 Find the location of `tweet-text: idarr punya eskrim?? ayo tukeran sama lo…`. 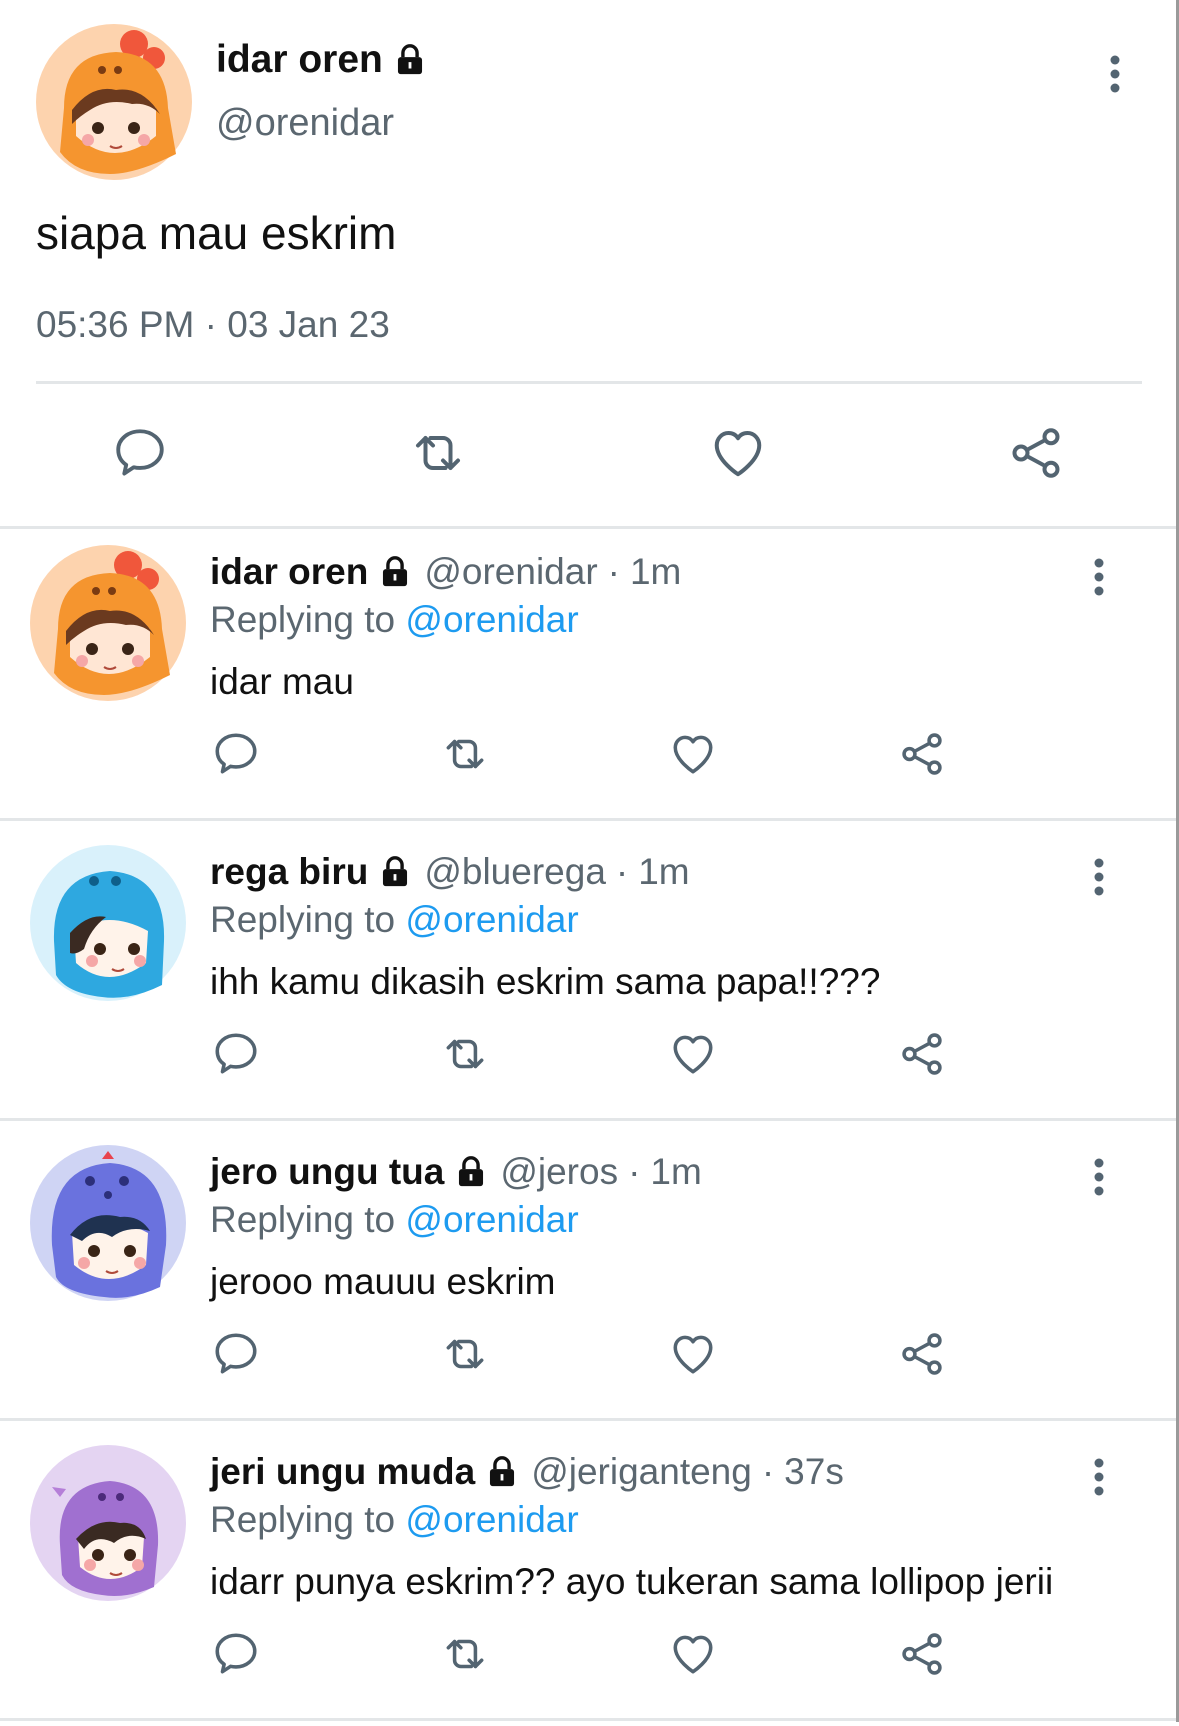

tweet-text: idarr punya eskrim?? ayo tukeran sama lo… is located at coordinates (632, 1581).